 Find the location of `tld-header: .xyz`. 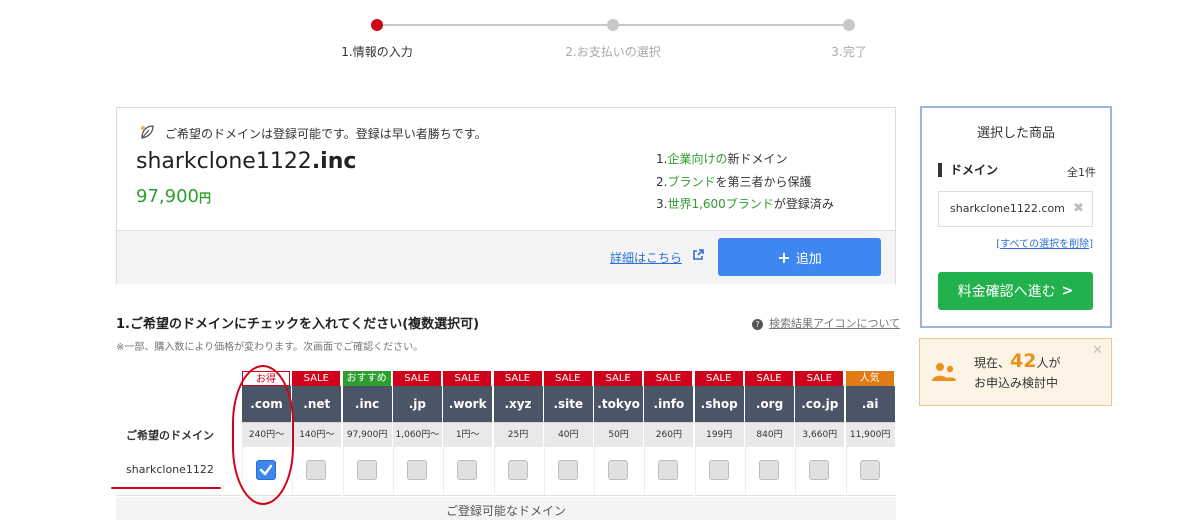

tld-header: .xyz is located at coordinates (518, 404).